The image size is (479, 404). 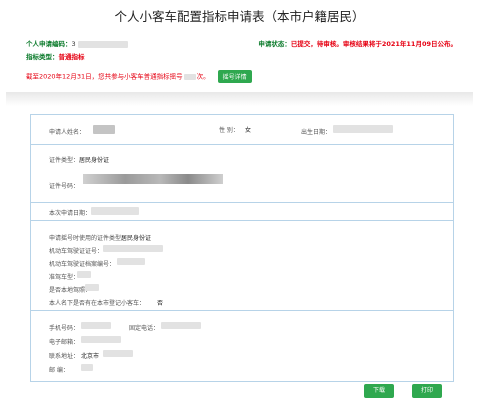 I want to click on address-value: 北京市, so click(x=90, y=356).